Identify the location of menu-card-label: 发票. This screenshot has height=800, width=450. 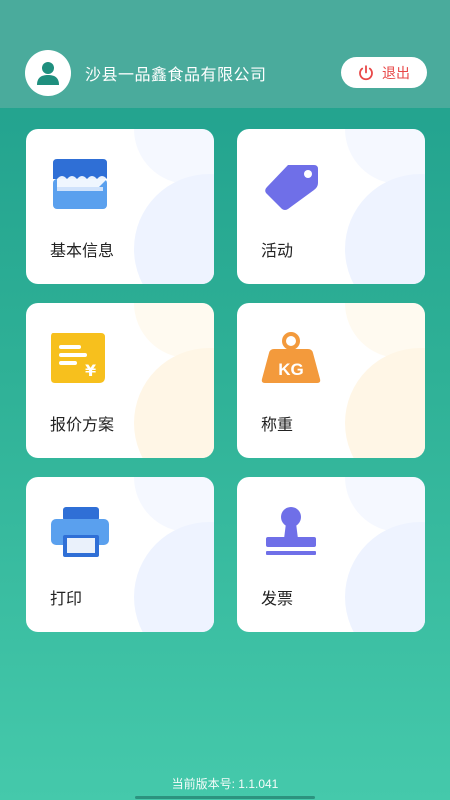
(277, 599).